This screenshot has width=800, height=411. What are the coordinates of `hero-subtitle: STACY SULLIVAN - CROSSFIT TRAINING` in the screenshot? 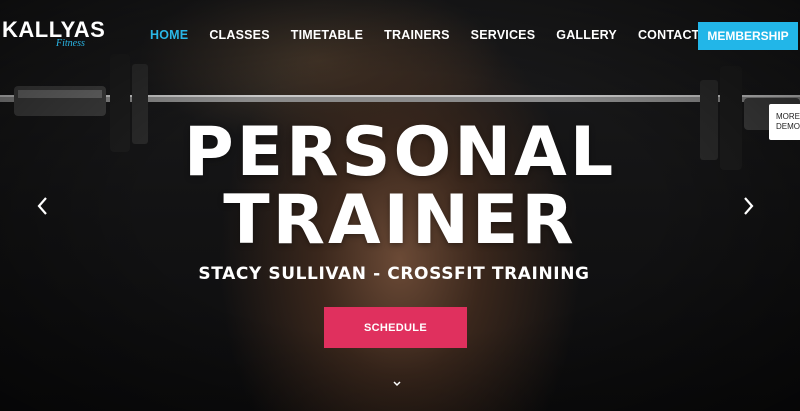 It's located at (394, 274).